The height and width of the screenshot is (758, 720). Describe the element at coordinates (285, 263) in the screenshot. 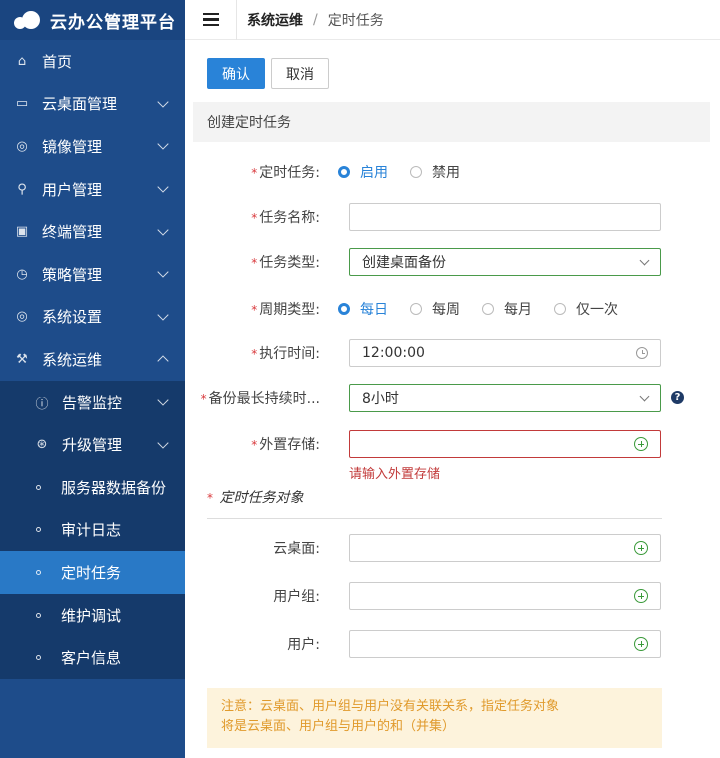

I see `task-type-label: * 任务类型:` at that location.